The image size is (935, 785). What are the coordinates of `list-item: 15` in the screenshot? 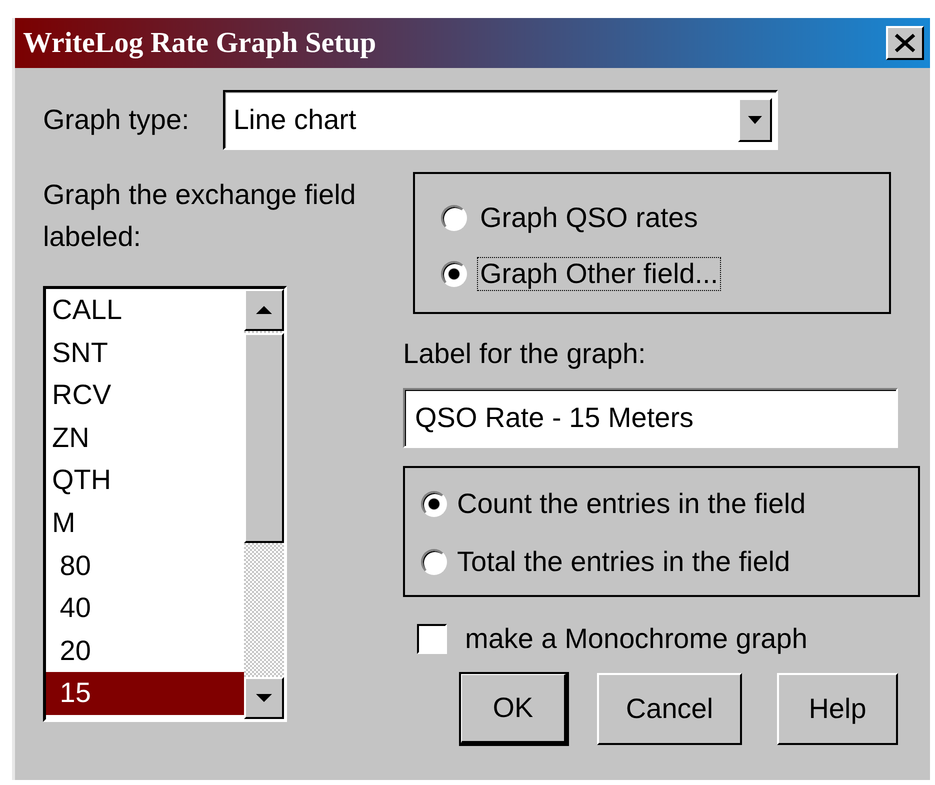 It's located at (145, 693).